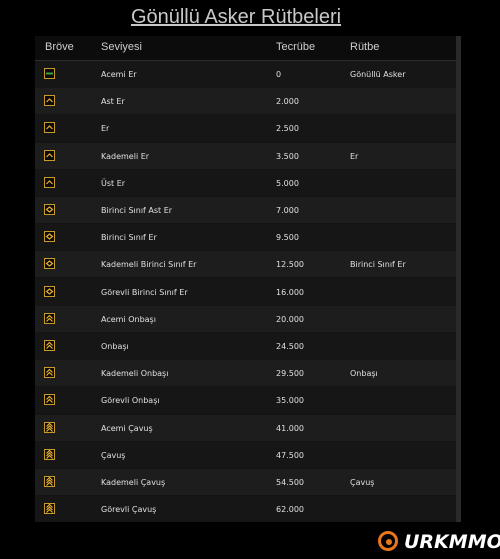  What do you see at coordinates (452, 542) in the screenshot?
I see `logo-text: URKMMO` at bounding box center [452, 542].